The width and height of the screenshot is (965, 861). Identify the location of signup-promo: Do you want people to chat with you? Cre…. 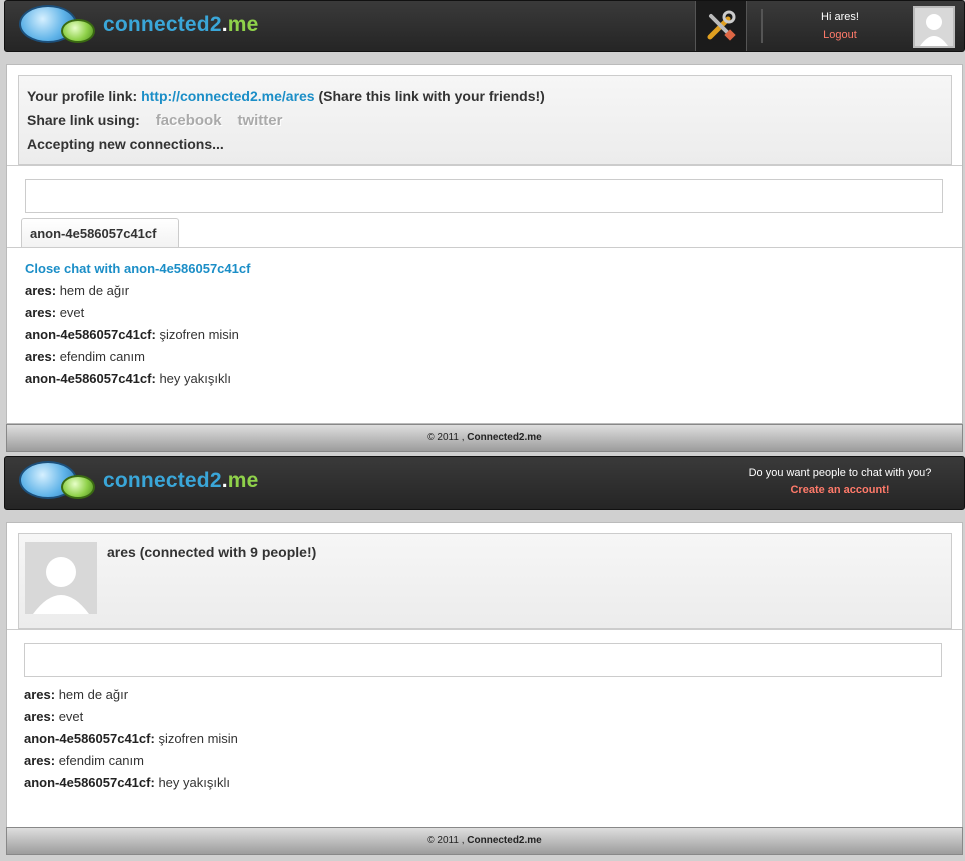
(840, 481).